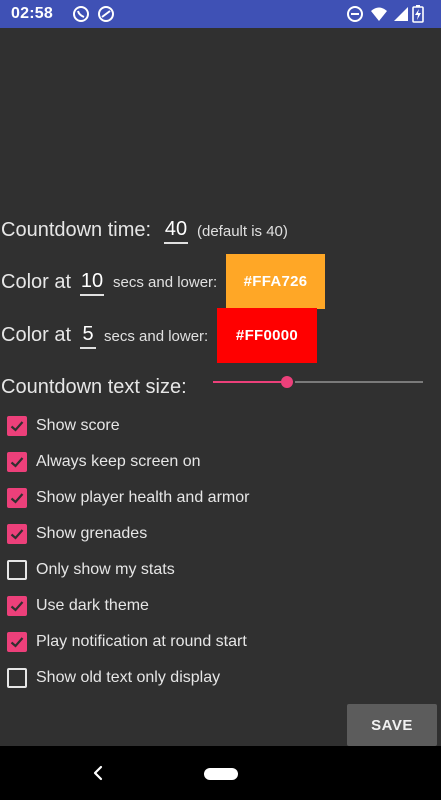 The width and height of the screenshot is (441, 800). What do you see at coordinates (78, 425) in the screenshot?
I see `checkbox-label: Show score` at bounding box center [78, 425].